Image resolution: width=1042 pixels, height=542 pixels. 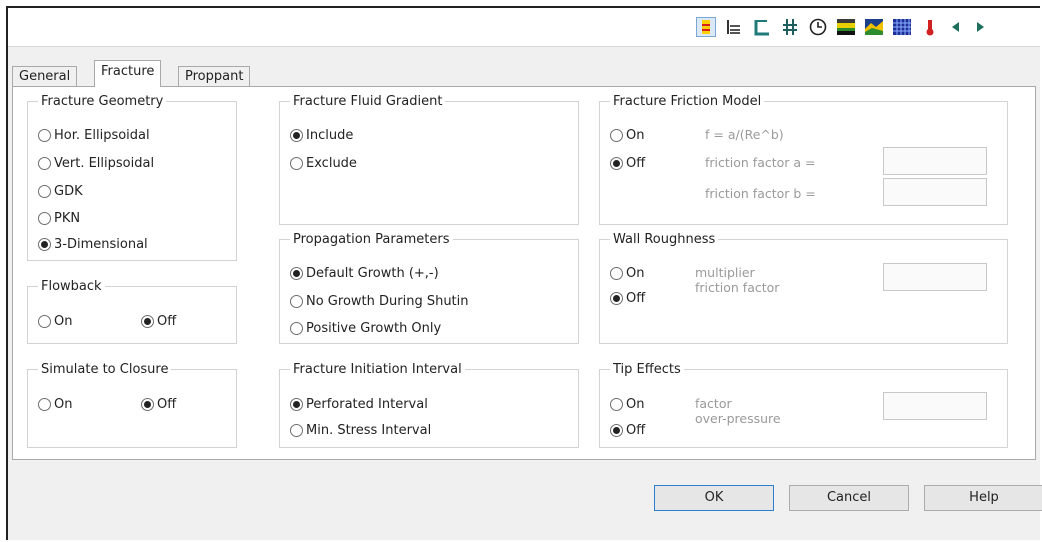 I want to click on radio-friction-off: Off, so click(x=627, y=163).